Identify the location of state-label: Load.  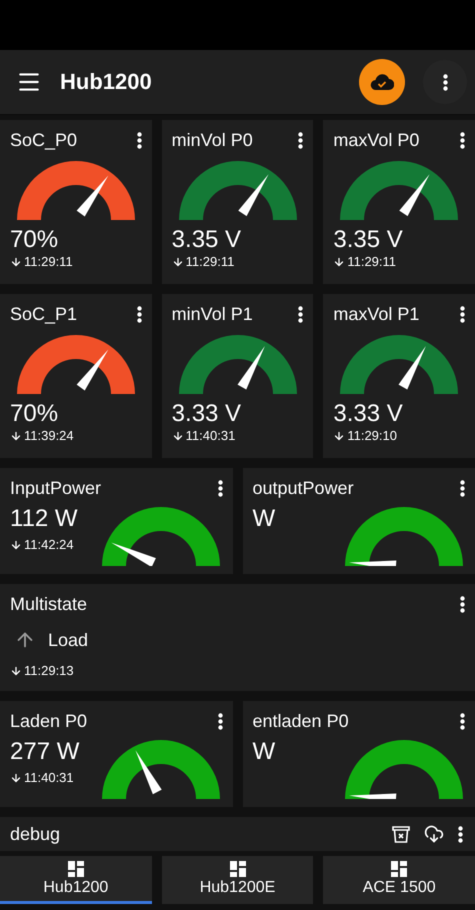
(68, 640).